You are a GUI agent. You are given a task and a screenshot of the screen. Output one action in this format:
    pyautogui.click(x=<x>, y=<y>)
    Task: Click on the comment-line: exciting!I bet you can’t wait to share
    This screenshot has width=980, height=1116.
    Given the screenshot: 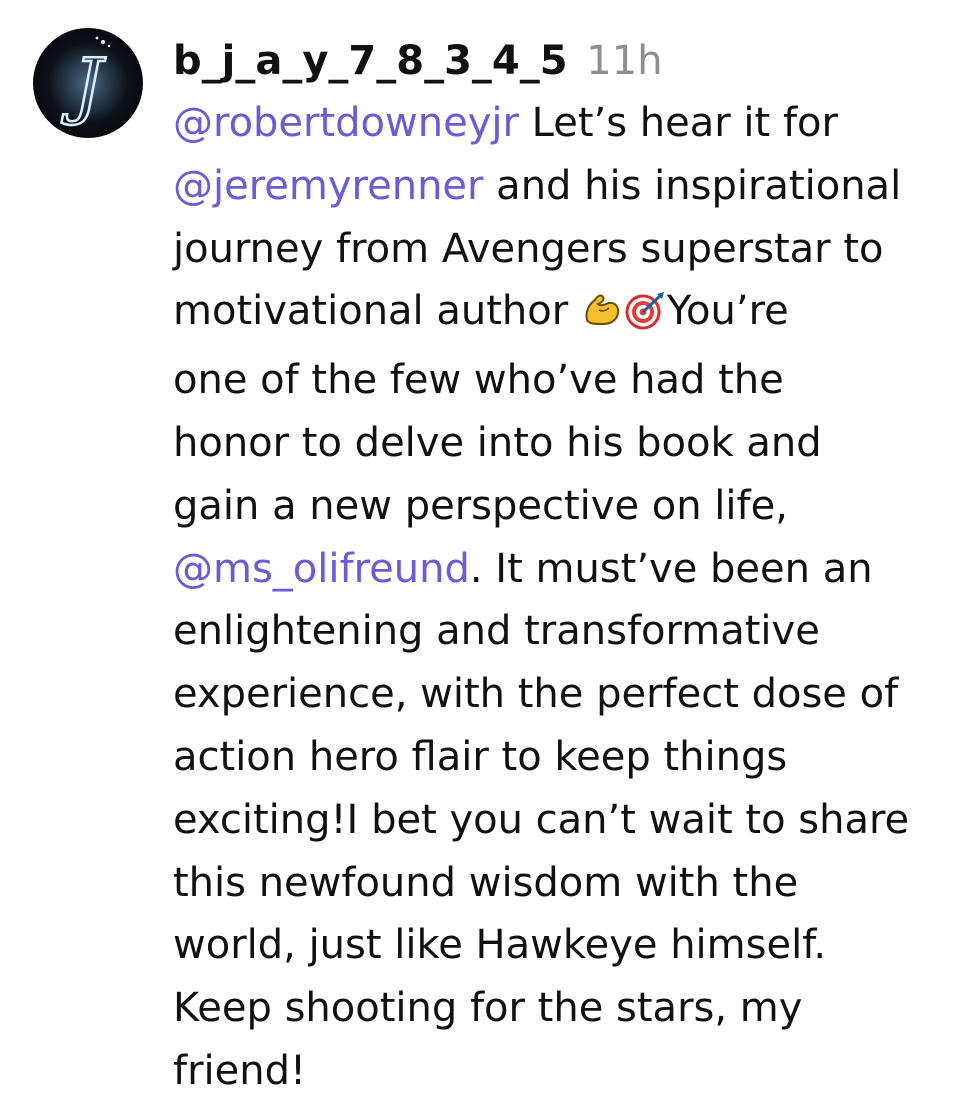 What is the action you would take?
    pyautogui.click(x=541, y=819)
    